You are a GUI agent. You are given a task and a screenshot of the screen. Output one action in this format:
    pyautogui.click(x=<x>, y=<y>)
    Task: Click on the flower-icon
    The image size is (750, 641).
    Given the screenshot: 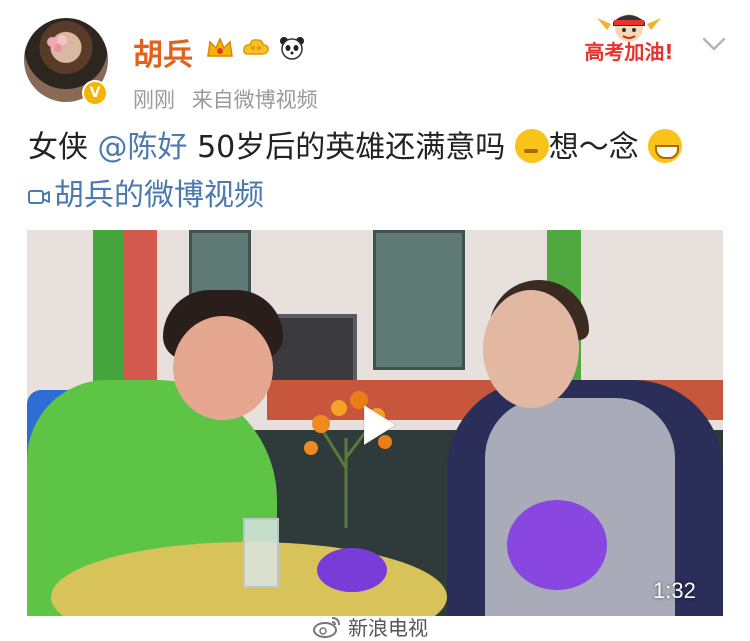 What is the action you would take?
    pyautogui.click(x=57, y=43)
    